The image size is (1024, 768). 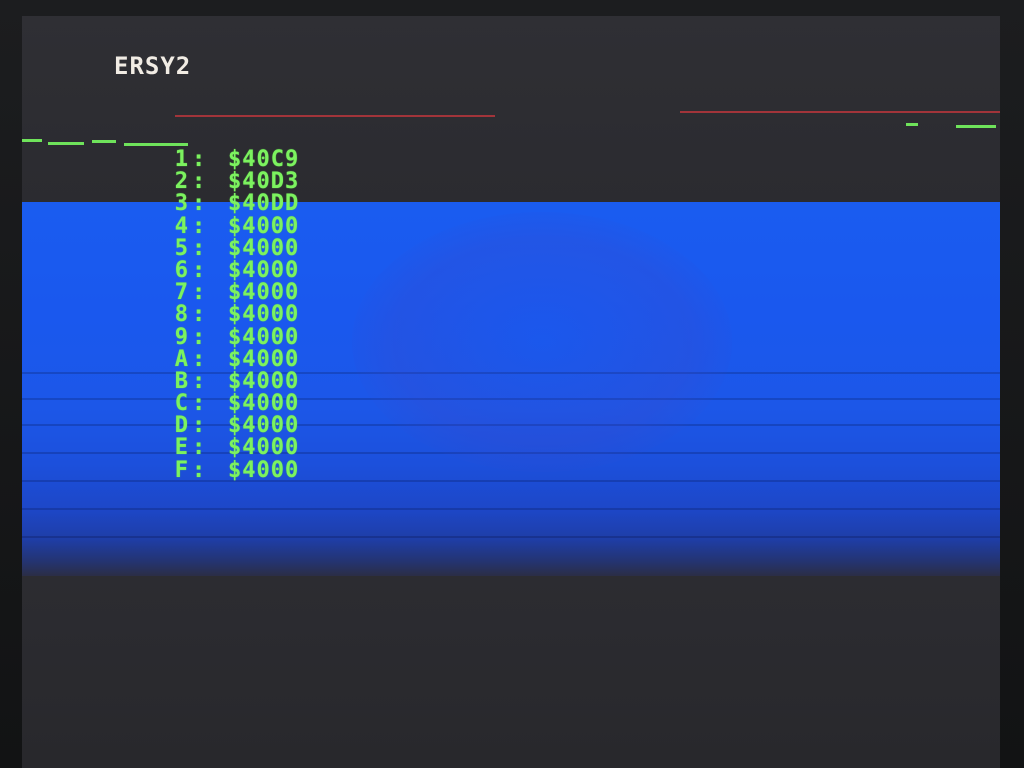 I want to click on table-row: 4: $4000, so click(x=229, y=226).